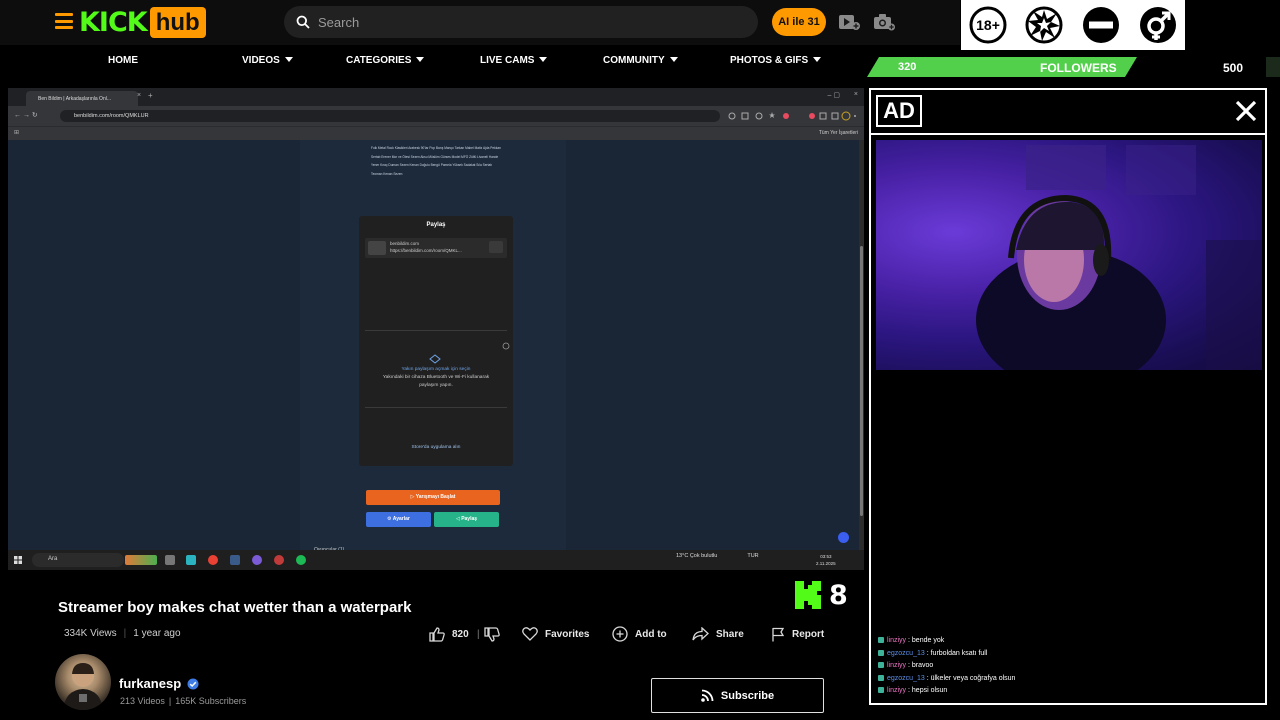  I want to click on channel-name: furkanesp, so click(159, 683).